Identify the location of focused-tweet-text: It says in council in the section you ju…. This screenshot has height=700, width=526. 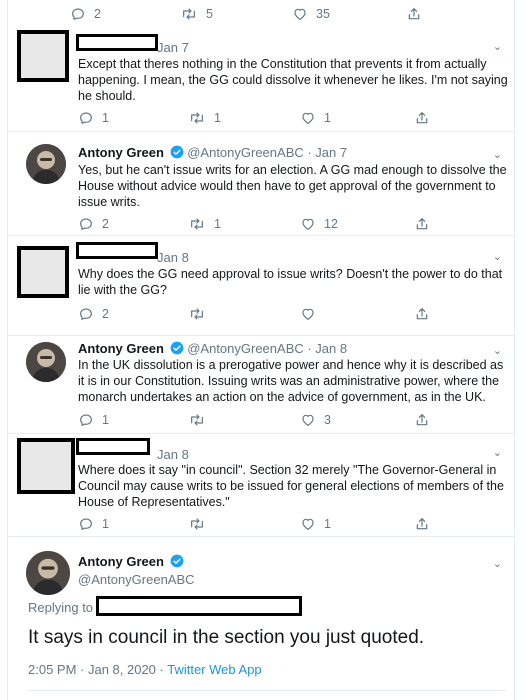
(226, 637).